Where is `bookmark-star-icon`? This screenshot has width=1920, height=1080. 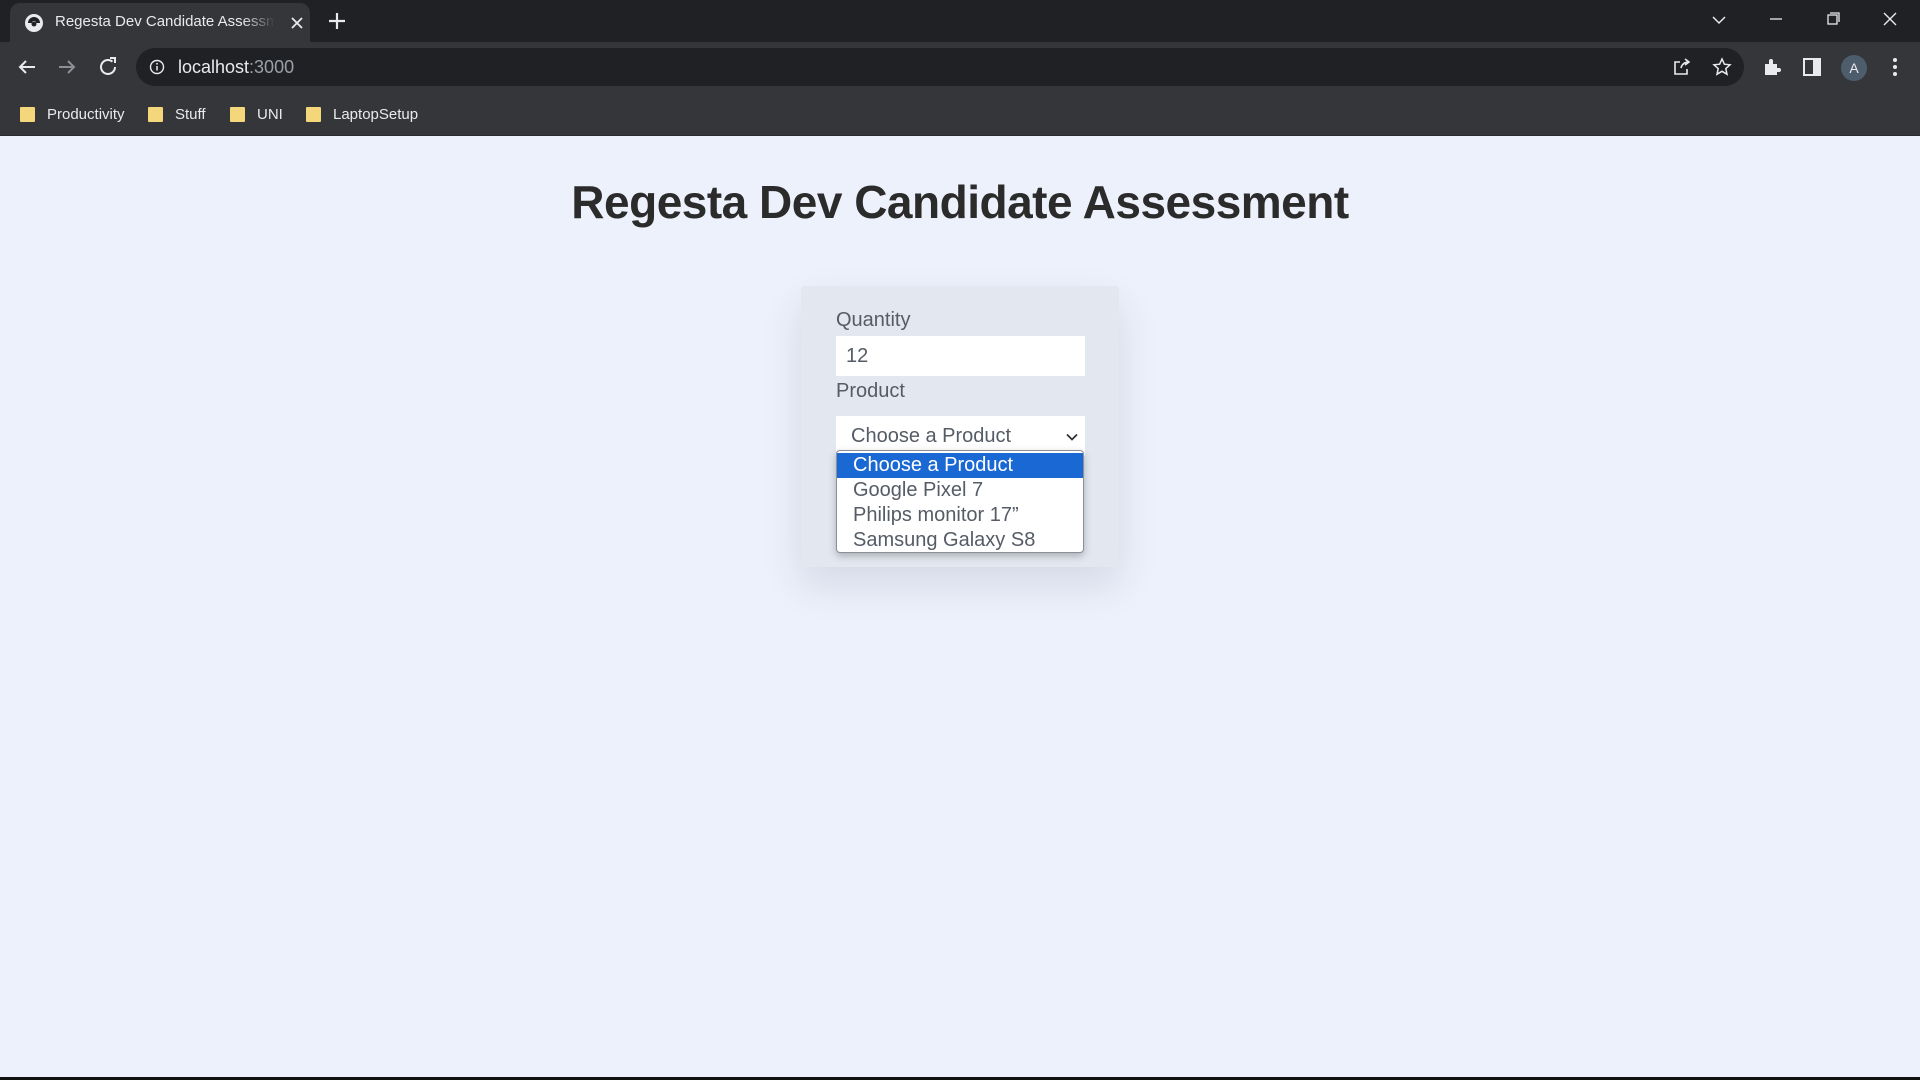
bookmark-star-icon is located at coordinates (1722, 67).